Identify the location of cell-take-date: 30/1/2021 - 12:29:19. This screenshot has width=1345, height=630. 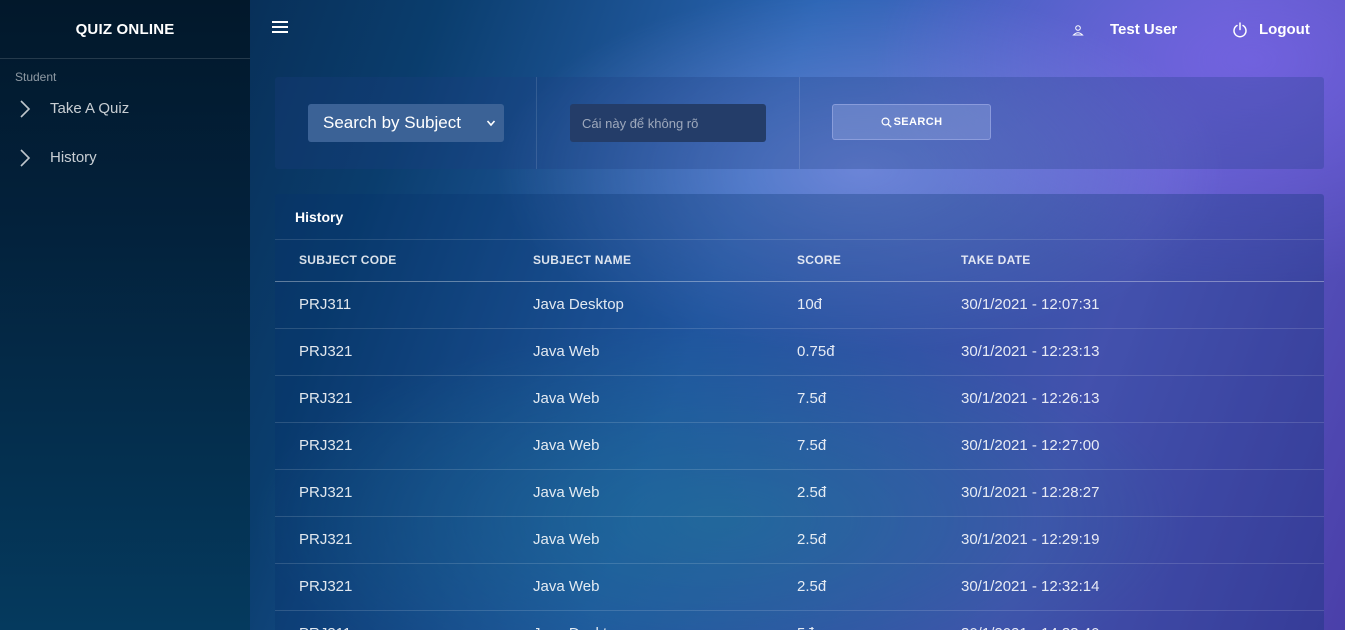
(1142, 540).